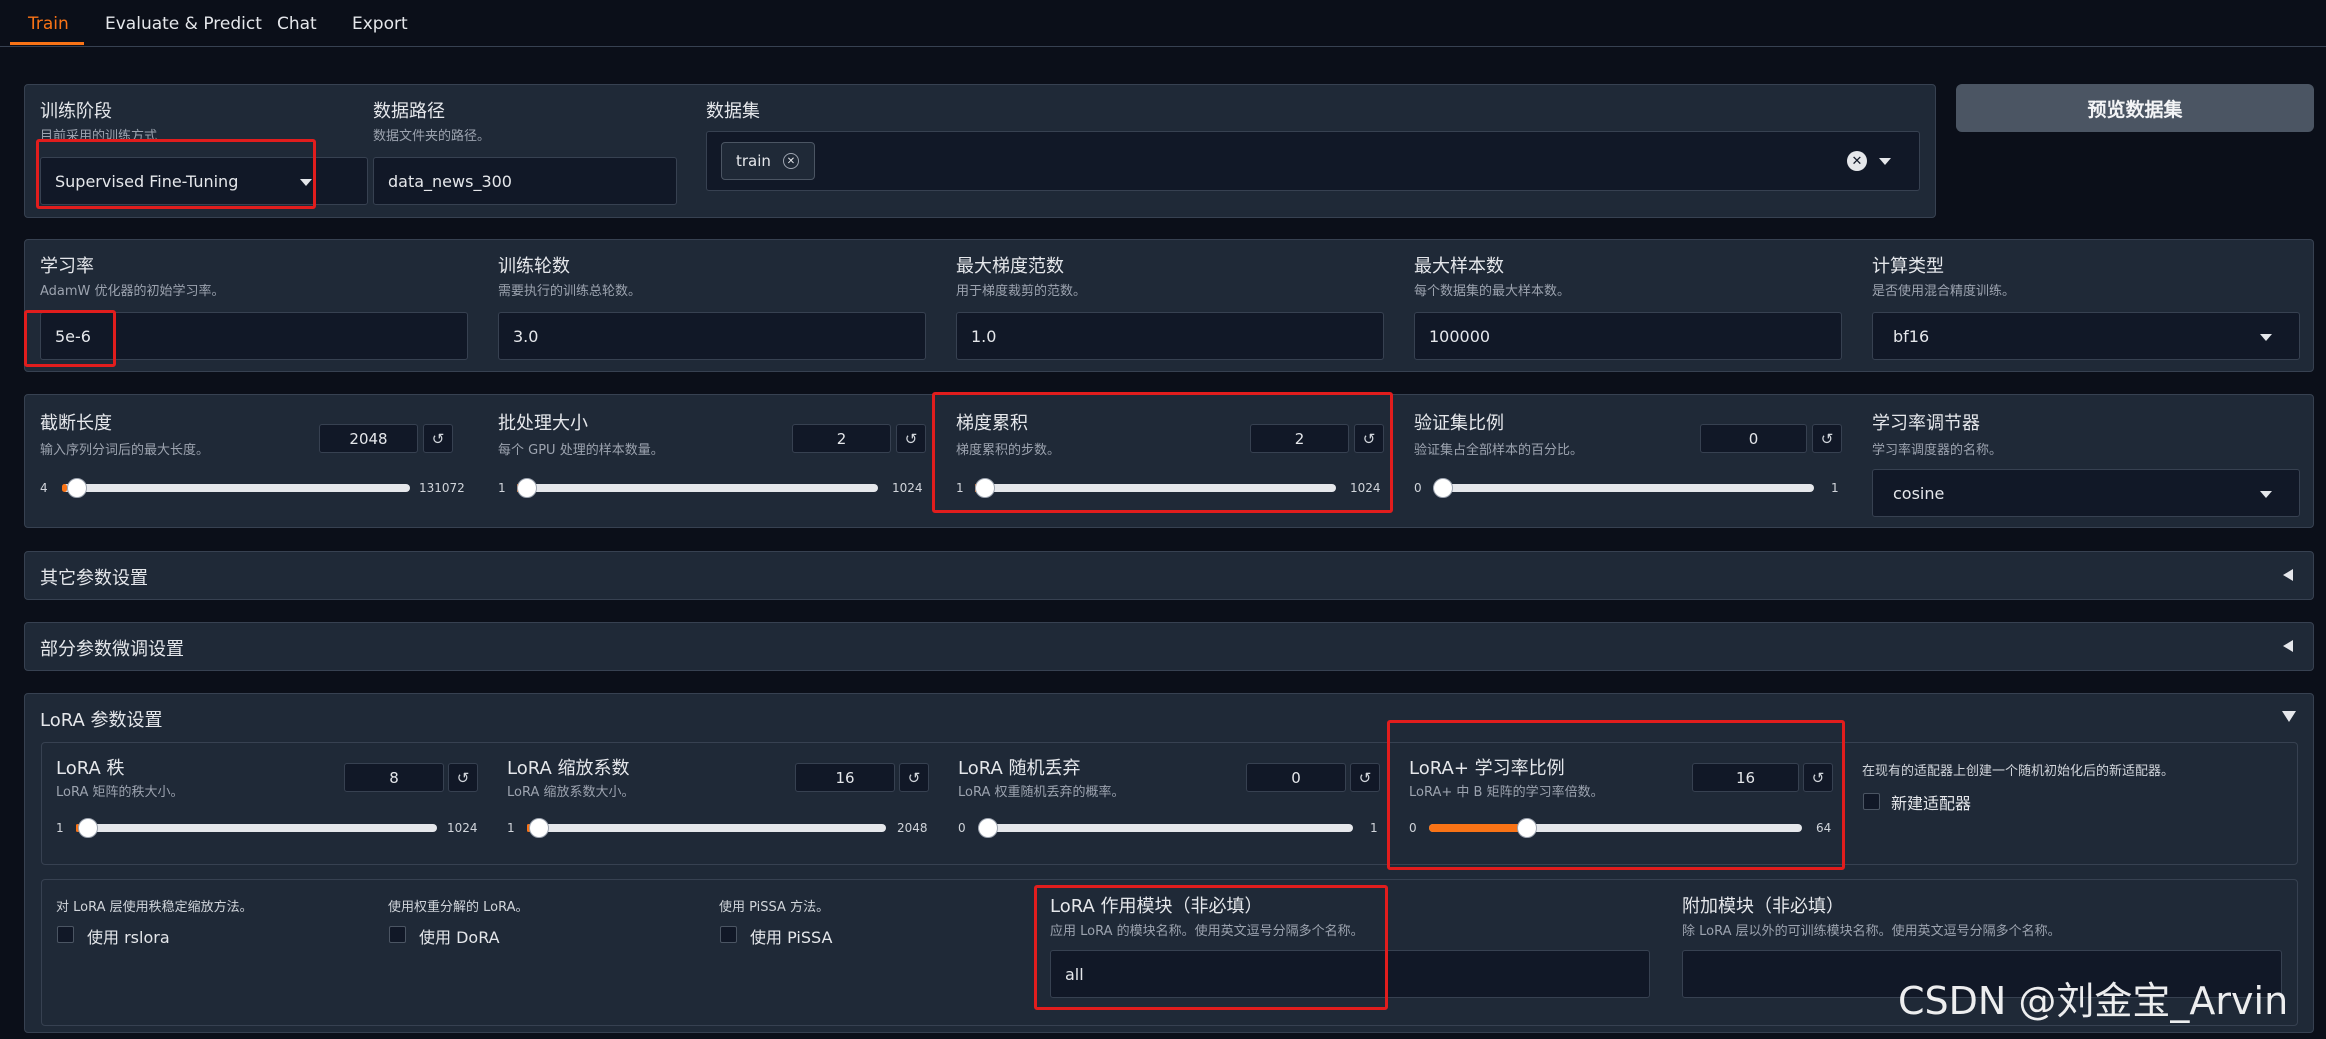 The height and width of the screenshot is (1039, 2326). Describe the element at coordinates (525, 181) in the screenshot. I see `dataset-dir-input: data_news_300` at that location.